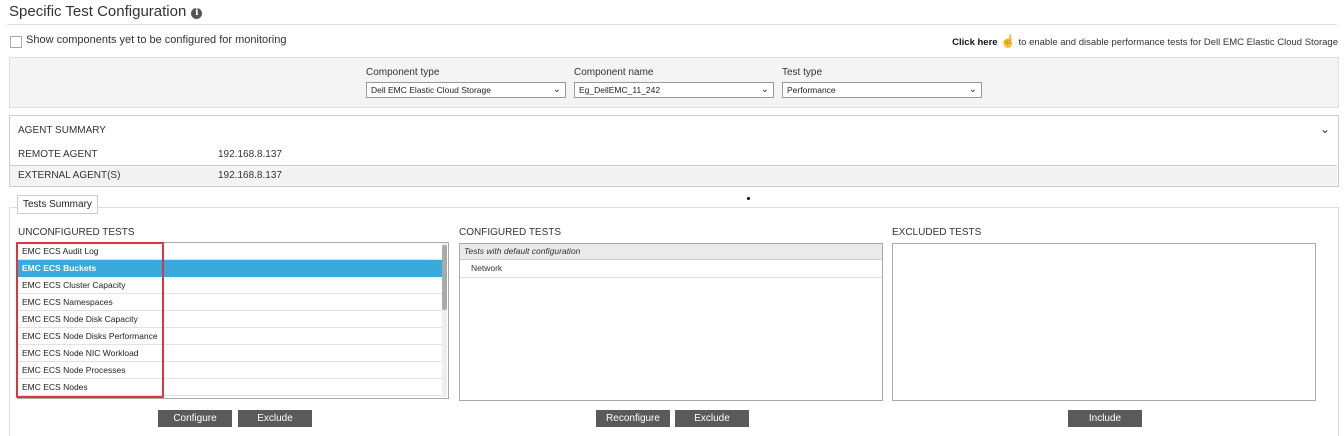  What do you see at coordinates (510, 232) in the screenshot?
I see `configured-tests-heading: CONFIGURED TESTS` at bounding box center [510, 232].